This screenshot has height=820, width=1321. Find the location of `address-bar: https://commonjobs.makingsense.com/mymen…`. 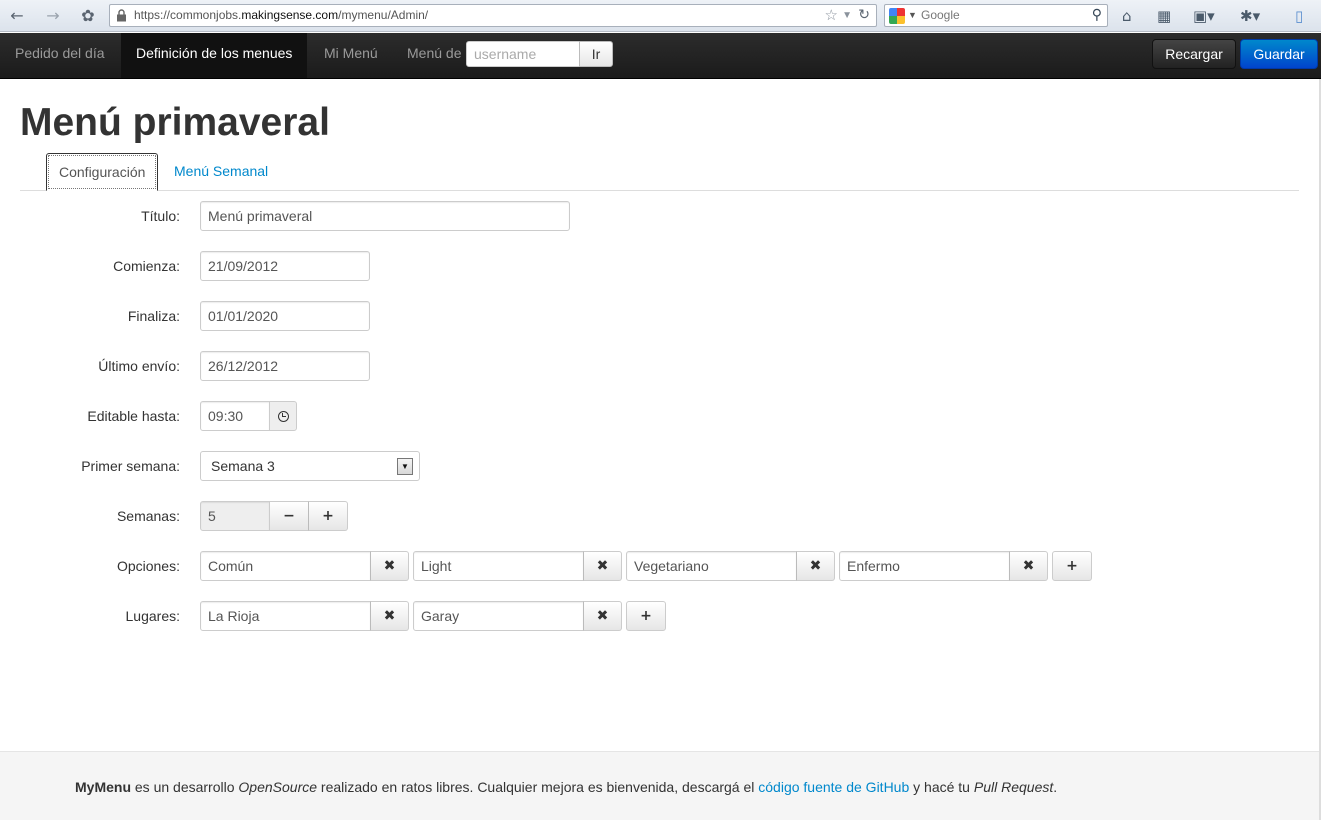

address-bar: https://commonjobs.makingsense.com/mymen… is located at coordinates (493, 15).